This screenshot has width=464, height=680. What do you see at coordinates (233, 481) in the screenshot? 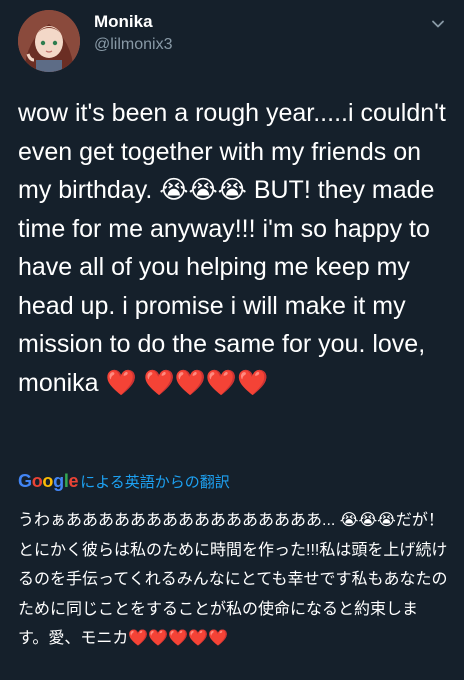
I see `translate-link: Google による英語からの翻訳` at bounding box center [233, 481].